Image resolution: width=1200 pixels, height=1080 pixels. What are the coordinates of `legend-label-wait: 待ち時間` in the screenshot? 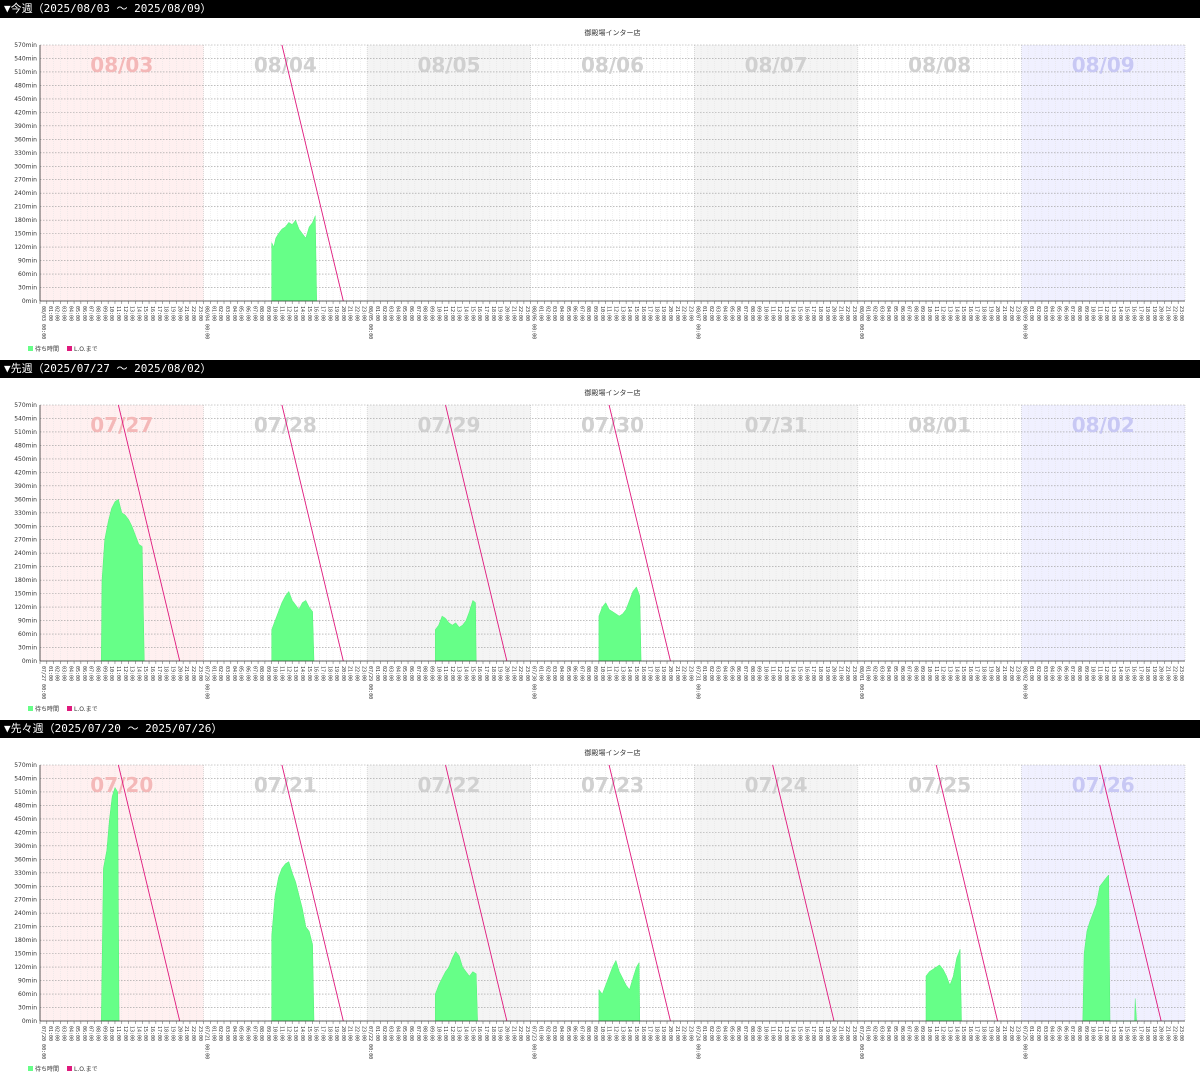 It's located at (47, 709).